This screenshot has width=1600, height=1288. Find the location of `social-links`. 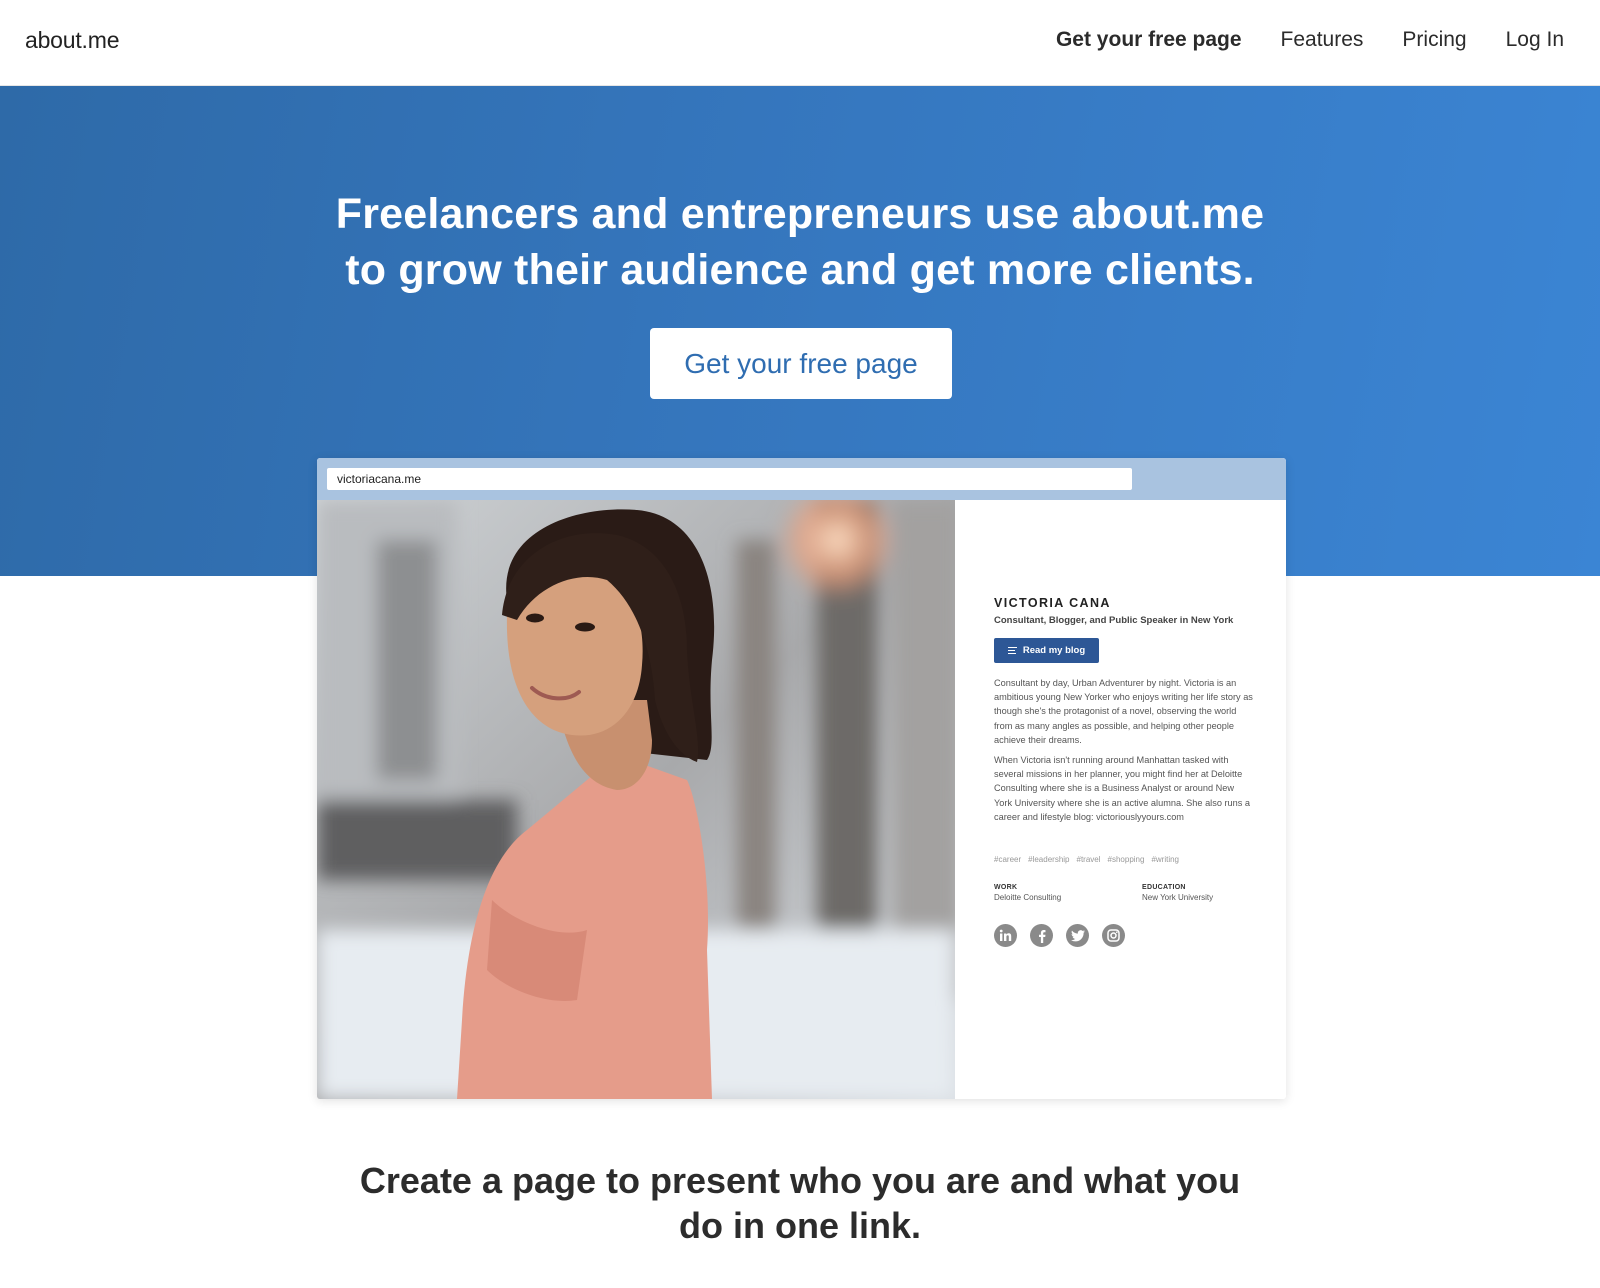

social-links is located at coordinates (1059, 935).